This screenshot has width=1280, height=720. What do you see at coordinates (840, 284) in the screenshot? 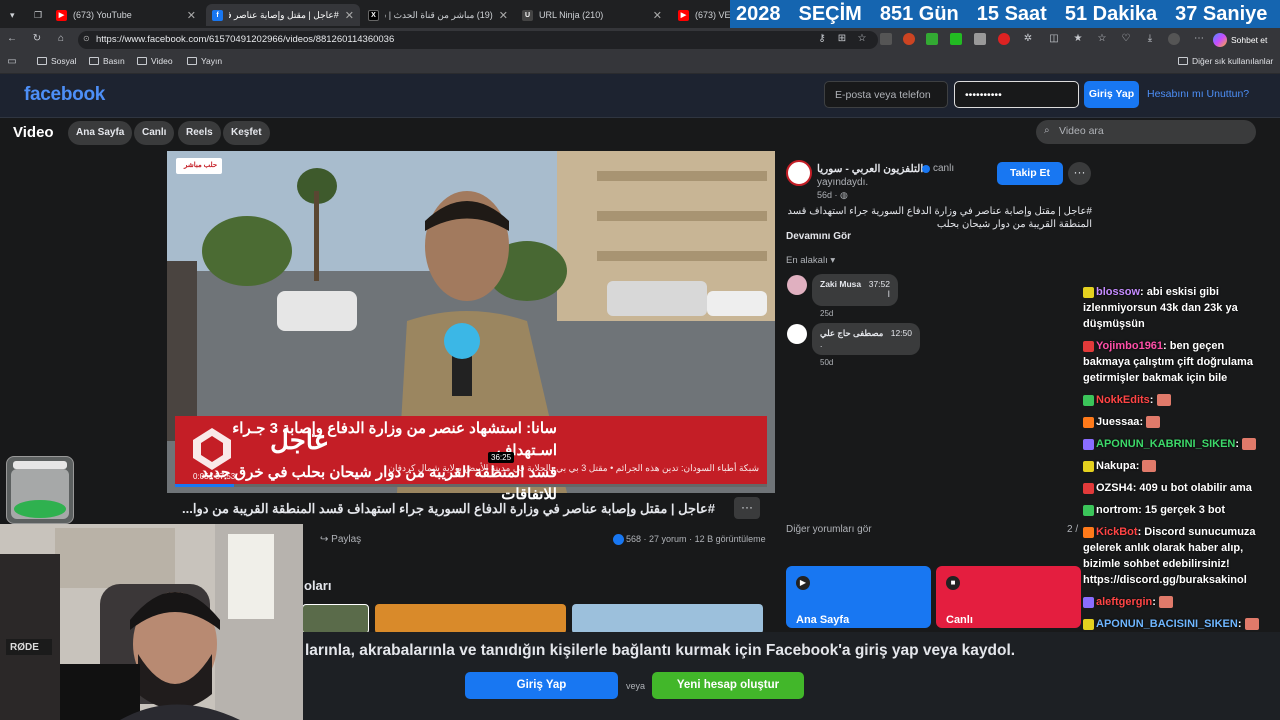
I see `comment-author: Zaki Musa` at bounding box center [840, 284].